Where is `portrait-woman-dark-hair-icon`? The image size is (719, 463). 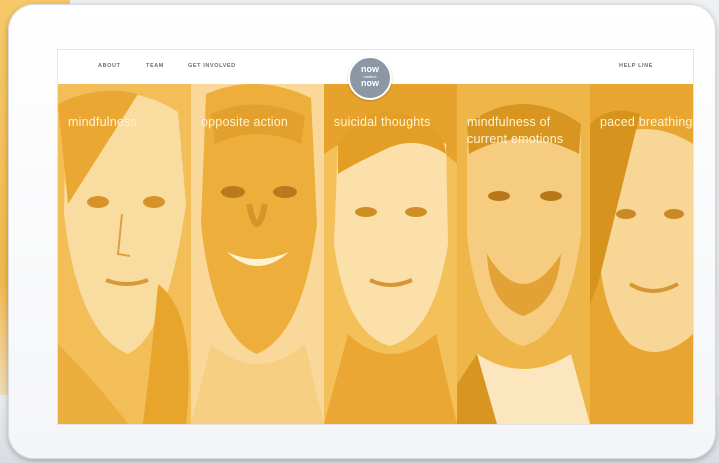 portrait-woman-dark-hair-icon is located at coordinates (641, 254).